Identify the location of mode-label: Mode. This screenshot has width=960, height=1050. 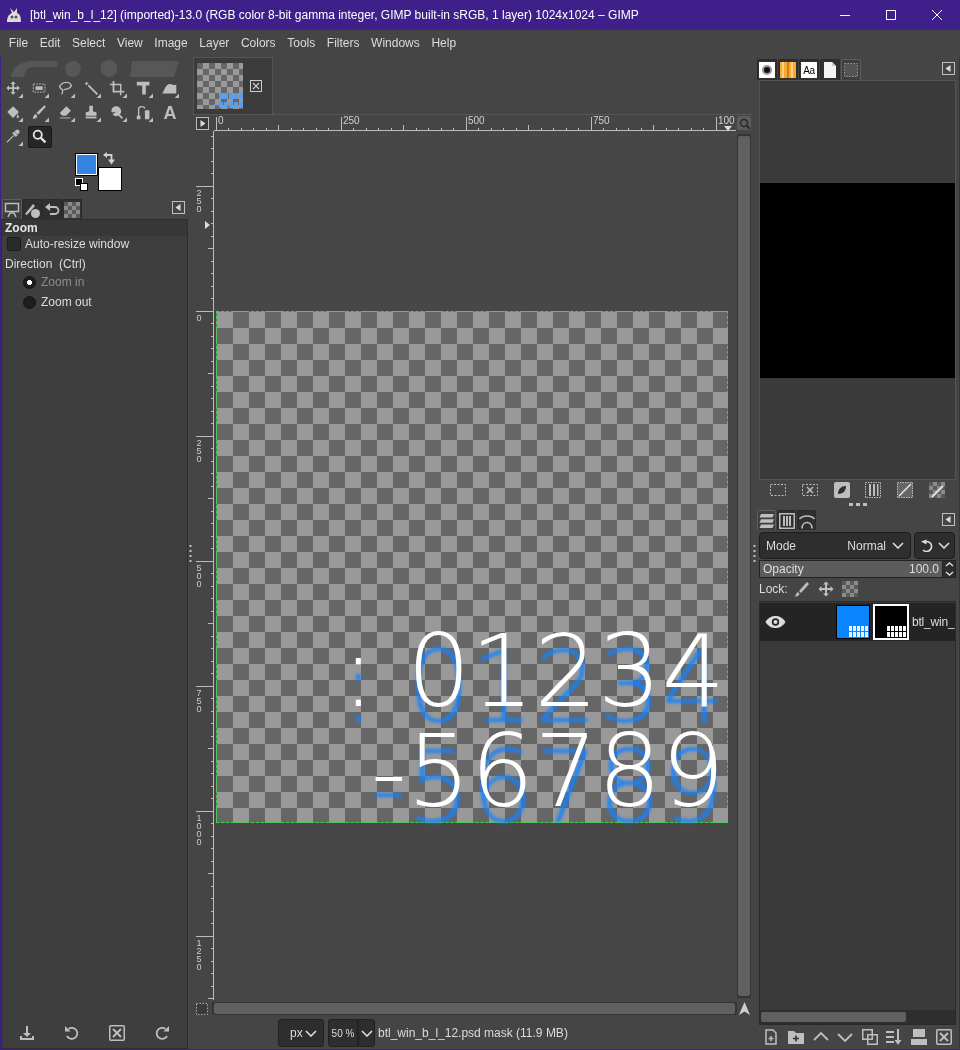
(782, 545).